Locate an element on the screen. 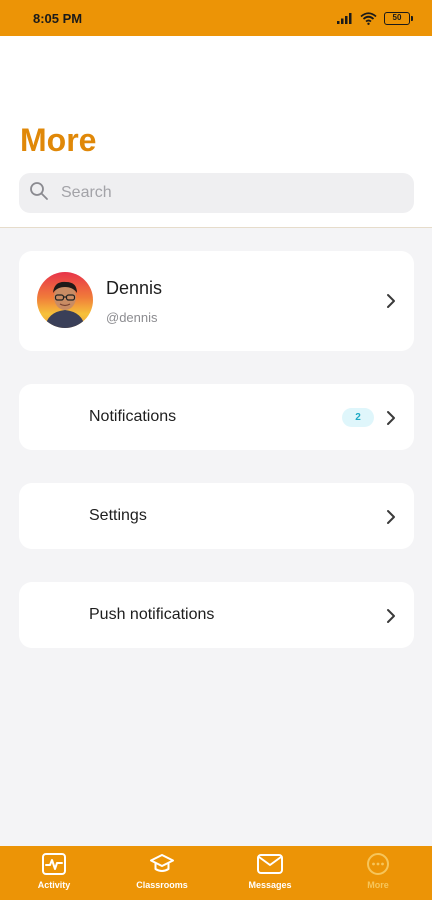 The image size is (432, 900). menu-item-label: Push notifications is located at coordinates (152, 614).